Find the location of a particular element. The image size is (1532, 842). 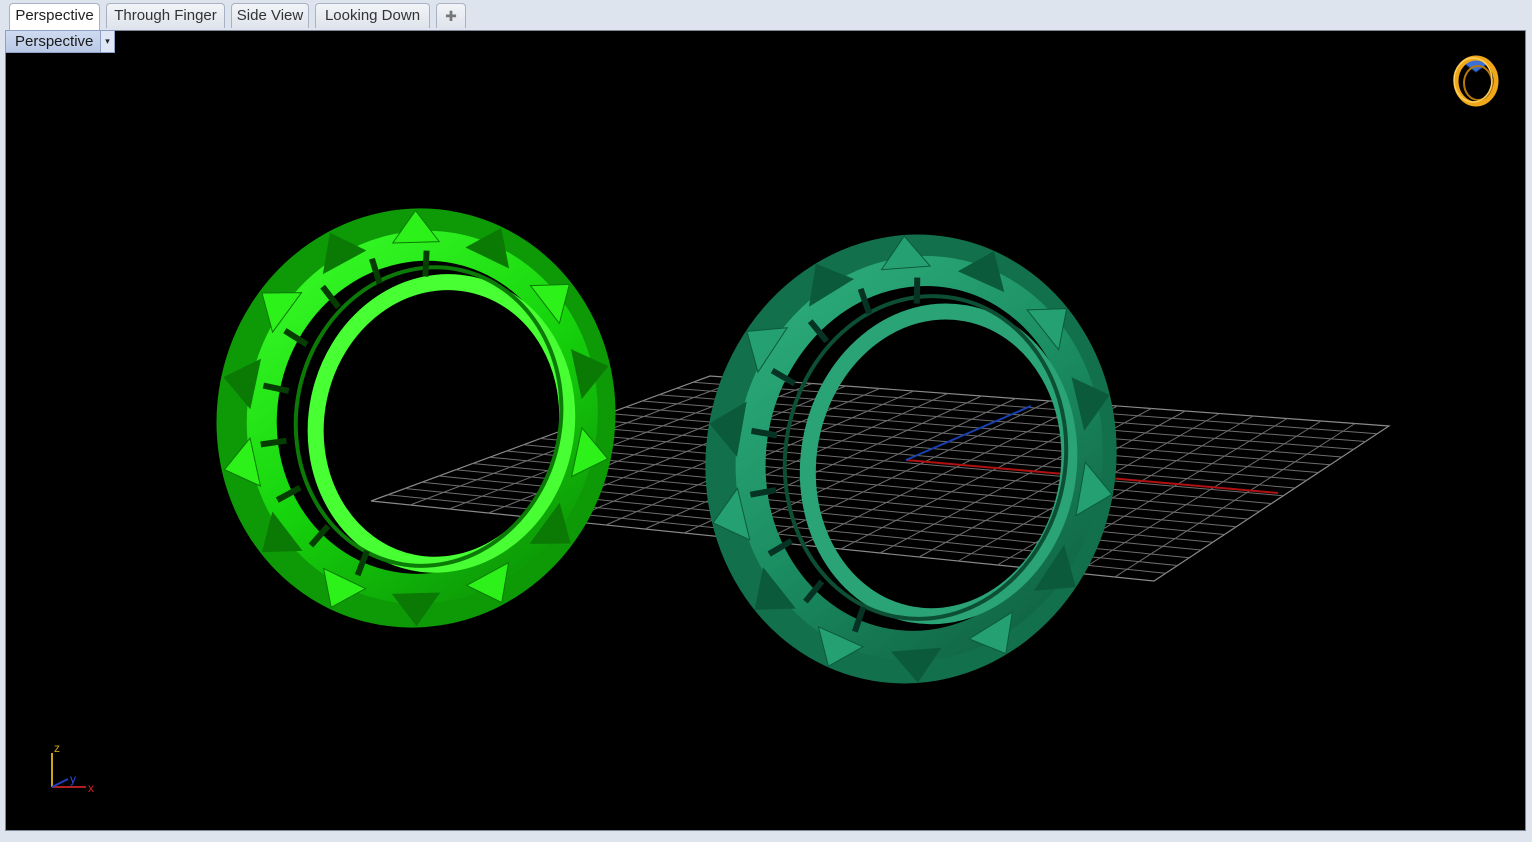

axis-z-label: z is located at coordinates (57, 748).